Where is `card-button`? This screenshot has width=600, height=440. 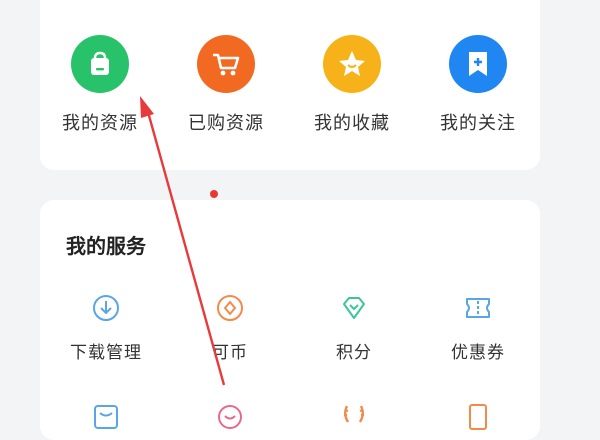 card-button is located at coordinates (478, 416).